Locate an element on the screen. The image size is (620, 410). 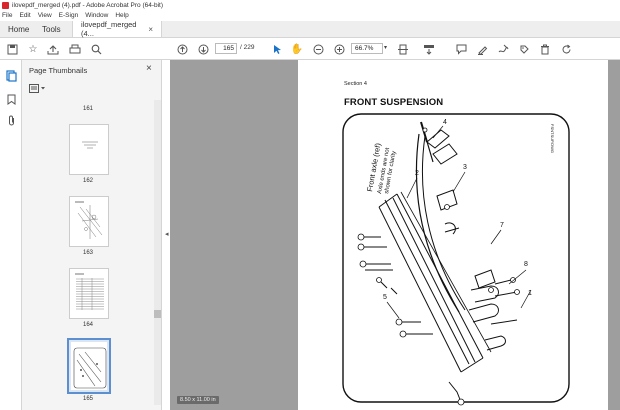
callout-1: 1 is located at coordinates (530, 293).